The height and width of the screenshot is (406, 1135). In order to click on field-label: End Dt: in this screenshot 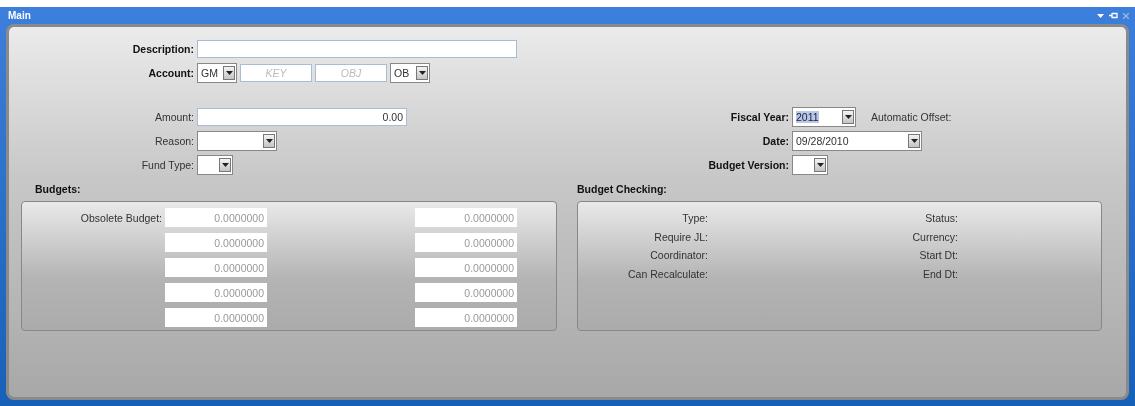, I will do `click(939, 274)`.